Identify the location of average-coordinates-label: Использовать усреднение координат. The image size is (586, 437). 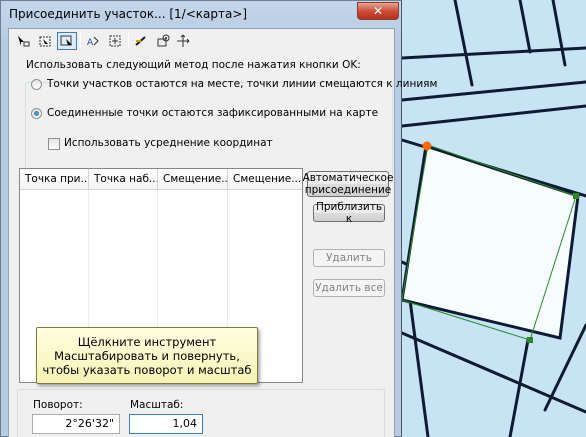
(168, 143).